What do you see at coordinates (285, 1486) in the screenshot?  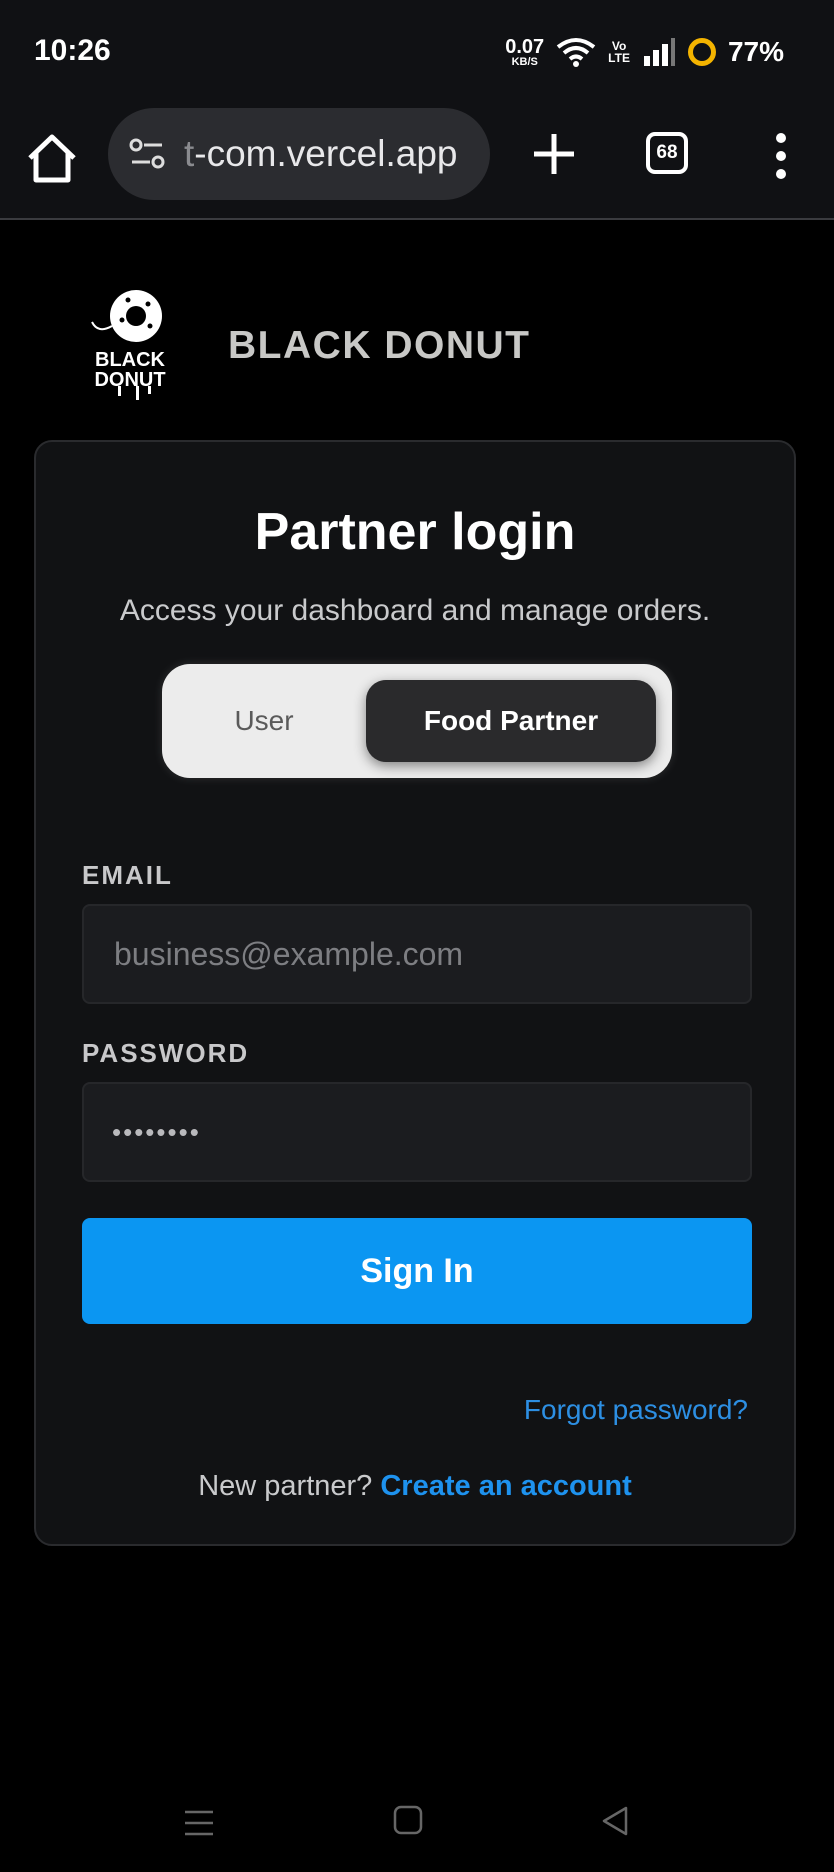 I see `new-partner-text: New partner?` at bounding box center [285, 1486].